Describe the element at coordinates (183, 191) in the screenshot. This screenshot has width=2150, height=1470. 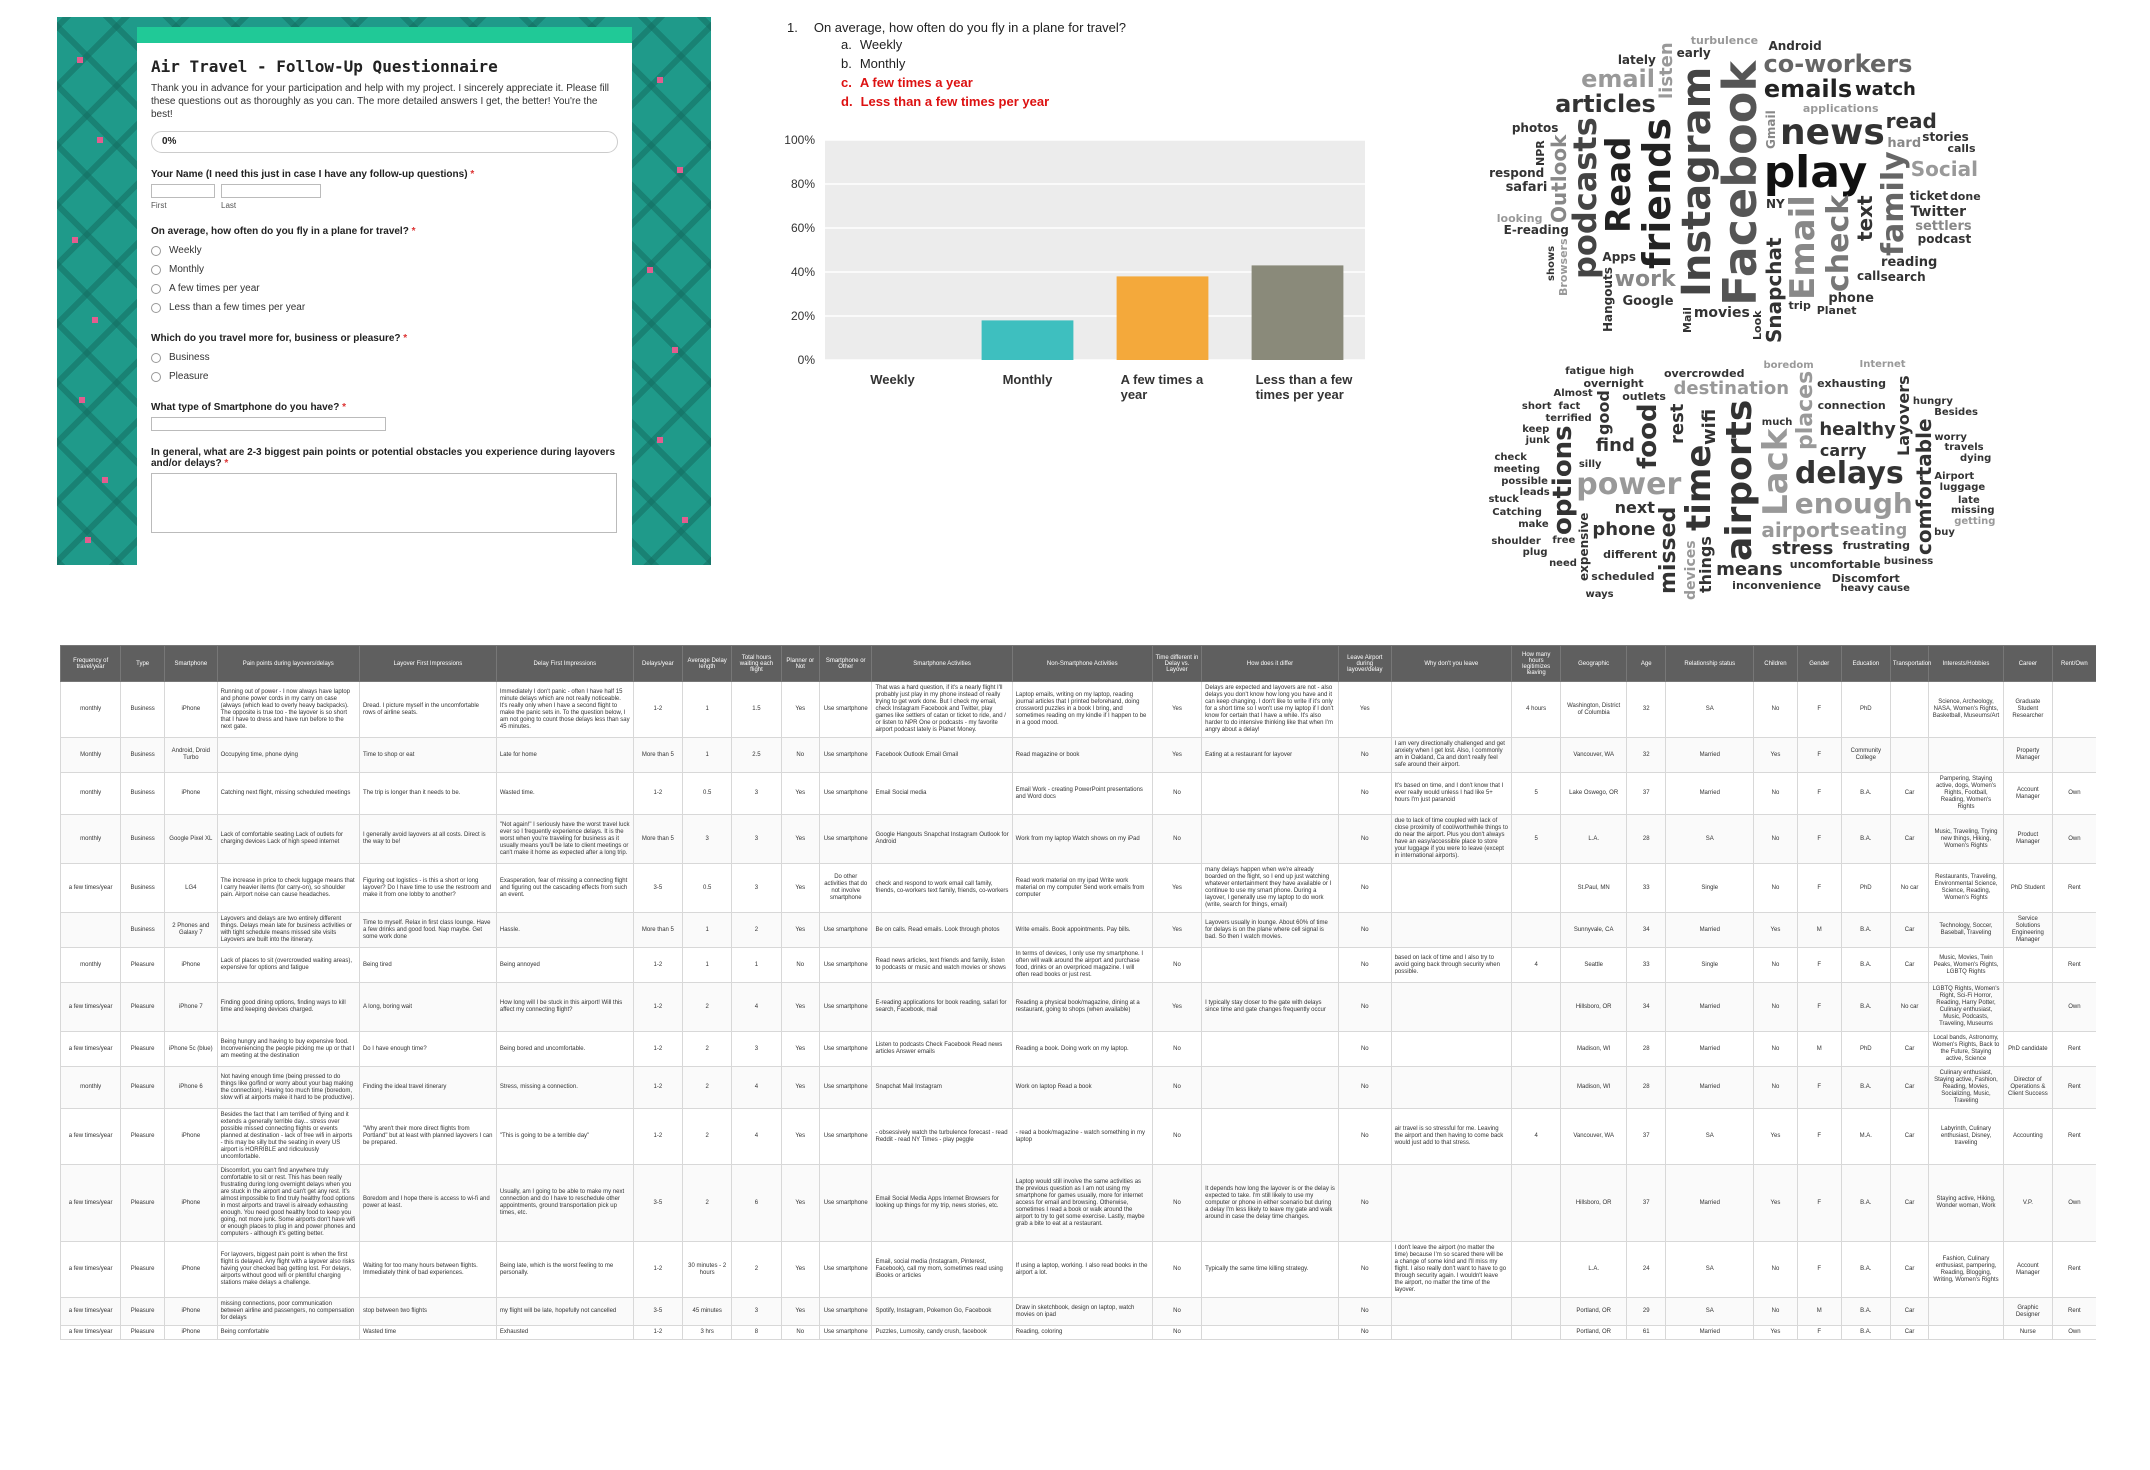
I see `first-name-input` at that location.